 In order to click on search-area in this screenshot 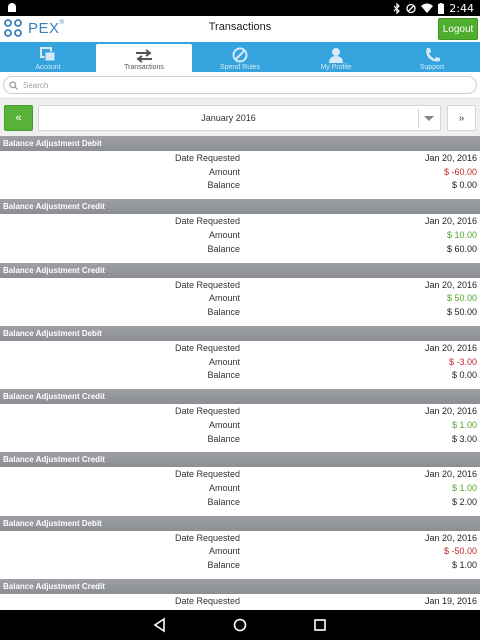, I will do `click(240, 85)`.